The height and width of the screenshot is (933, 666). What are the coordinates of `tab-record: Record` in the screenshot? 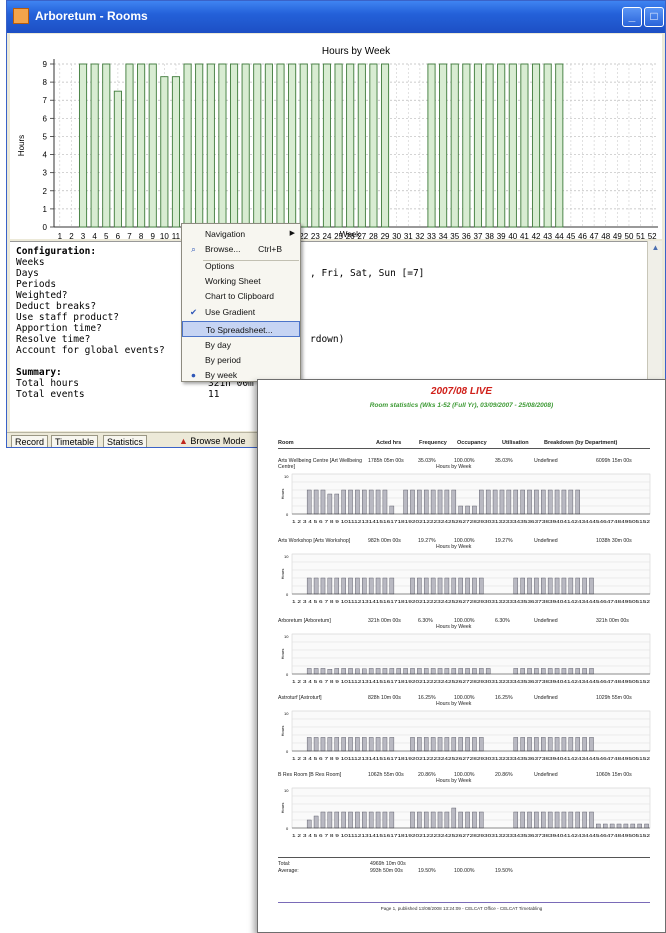 It's located at (30, 441).